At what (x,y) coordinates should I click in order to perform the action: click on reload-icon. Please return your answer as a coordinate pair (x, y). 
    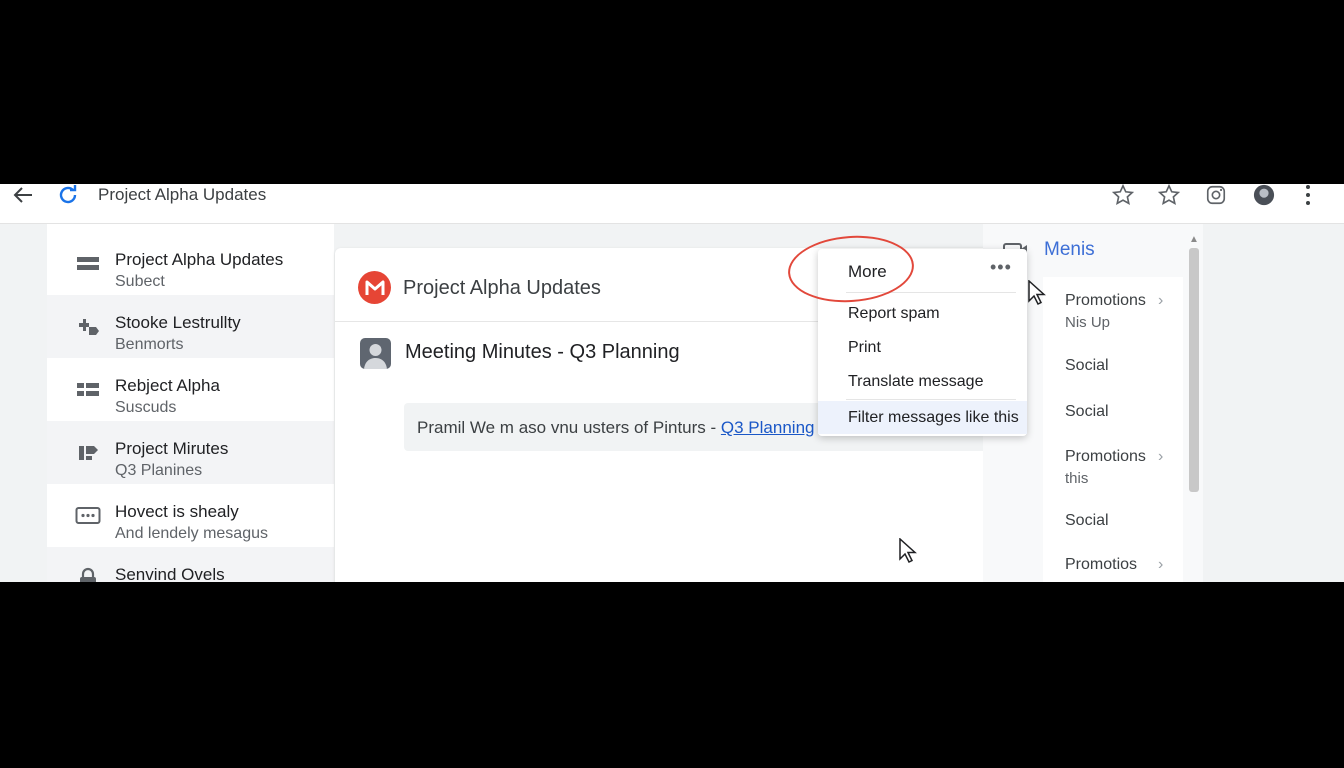
    Looking at the image, I should click on (69, 195).